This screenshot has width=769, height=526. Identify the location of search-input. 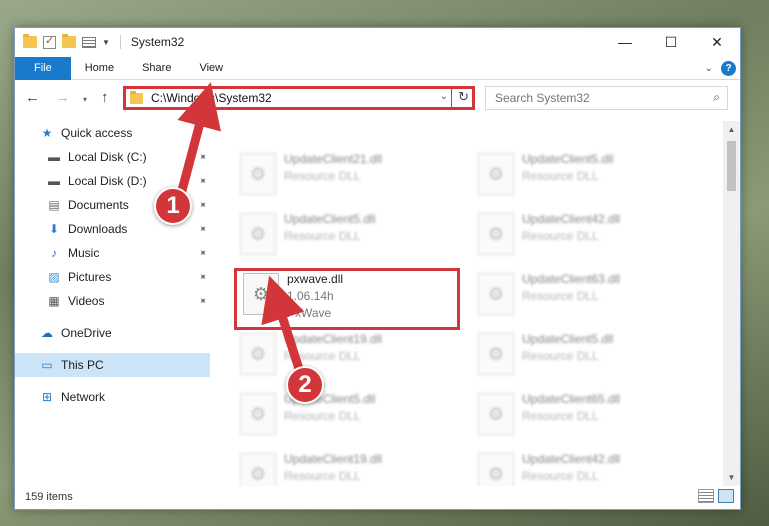
(595, 98).